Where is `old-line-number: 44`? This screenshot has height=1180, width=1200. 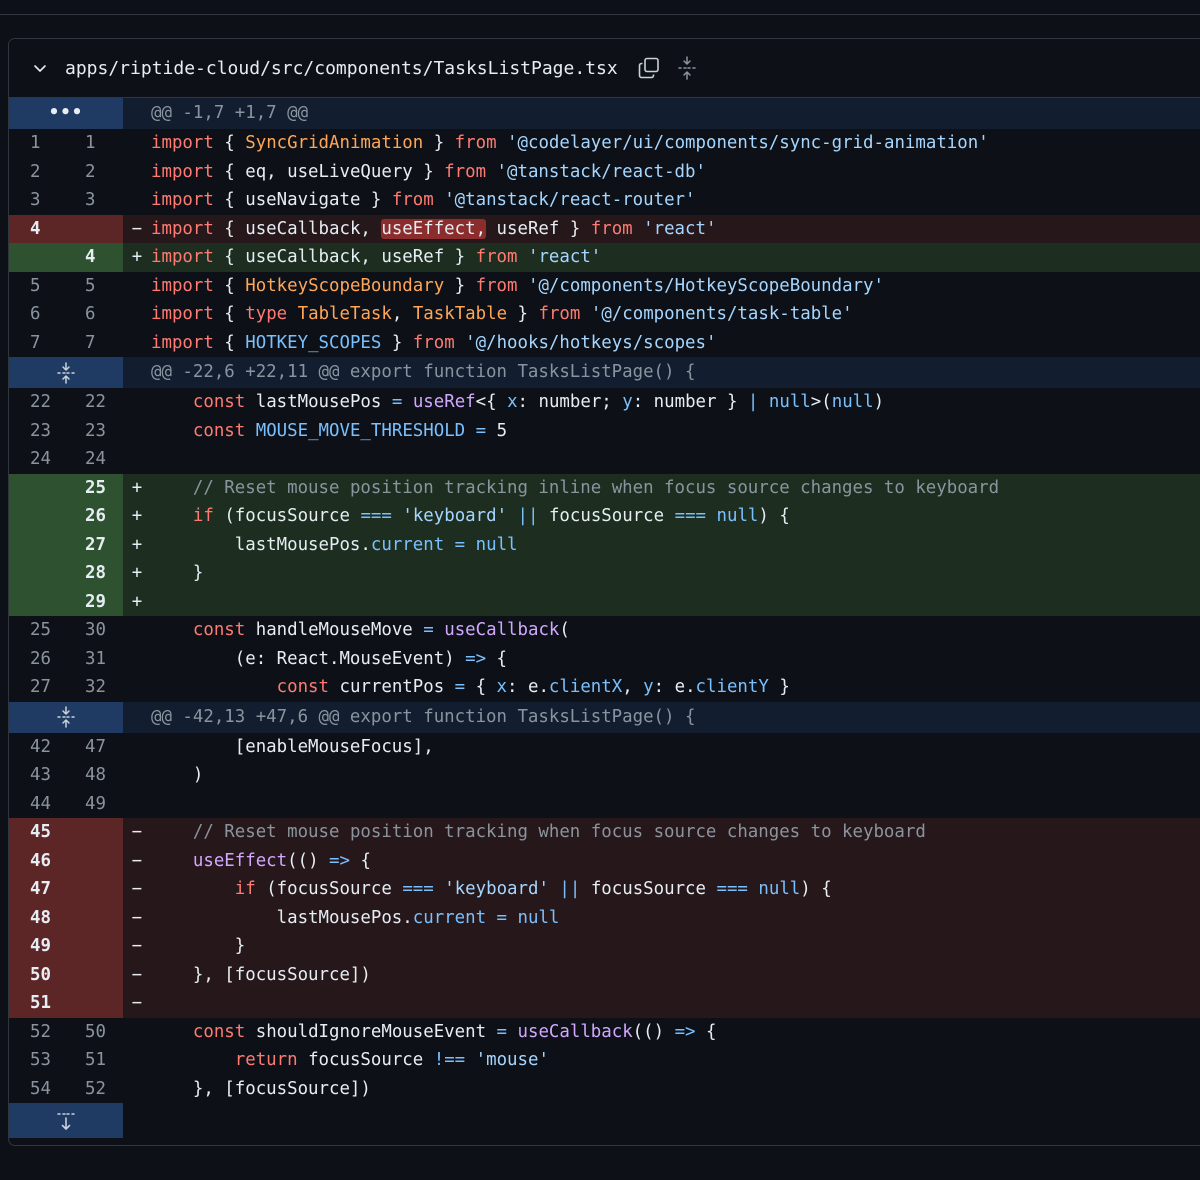
old-line-number: 44 is located at coordinates (37, 804).